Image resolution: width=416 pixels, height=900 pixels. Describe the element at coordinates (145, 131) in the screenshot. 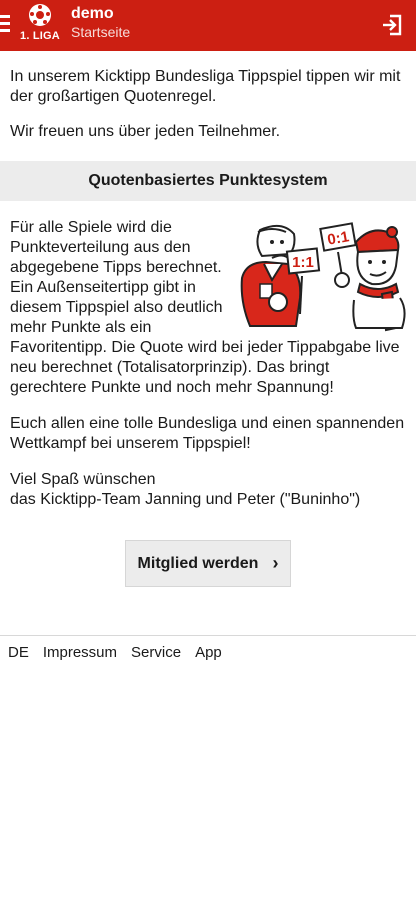

I see `welcome-paragraph: Wir freuen uns über jeden Teilnehmer.` at that location.